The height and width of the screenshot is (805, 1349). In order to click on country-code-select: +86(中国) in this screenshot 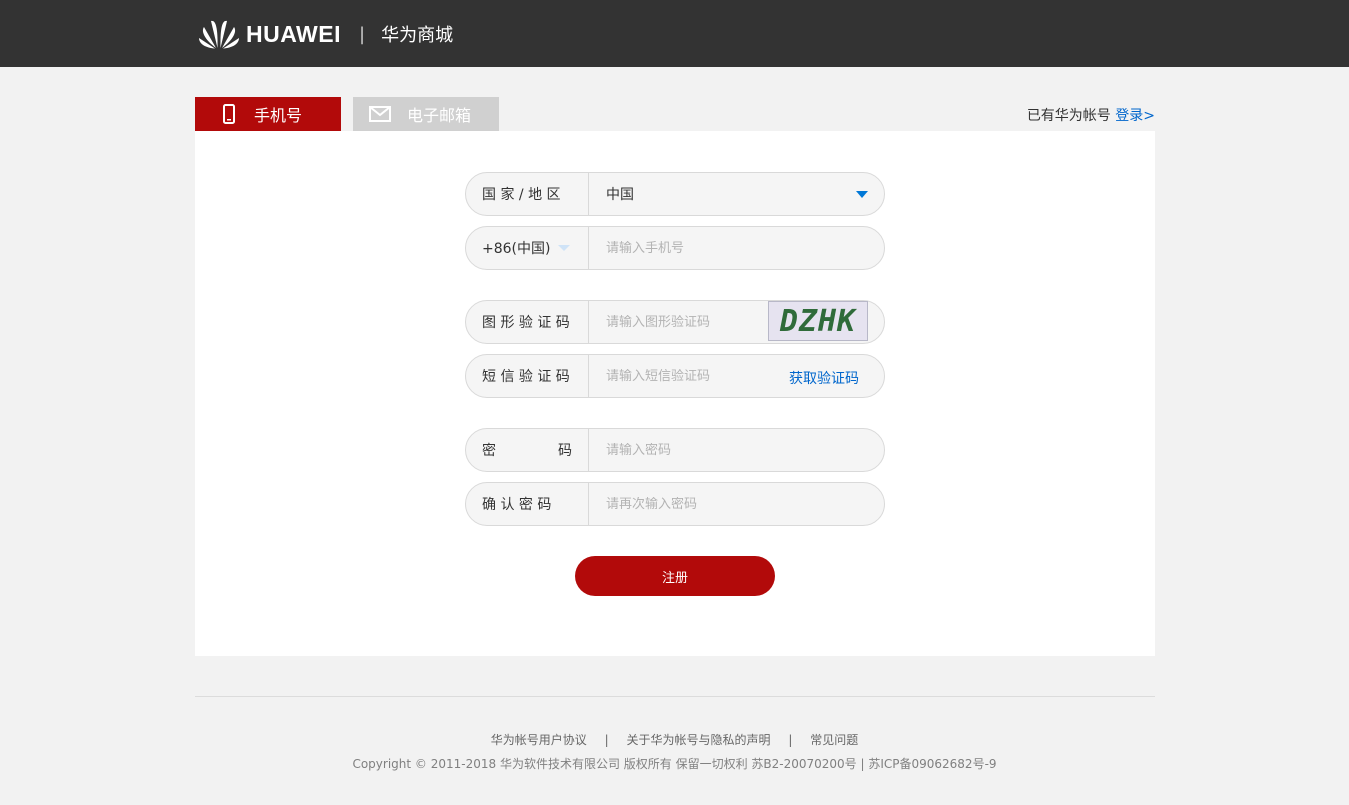, I will do `click(527, 248)`.